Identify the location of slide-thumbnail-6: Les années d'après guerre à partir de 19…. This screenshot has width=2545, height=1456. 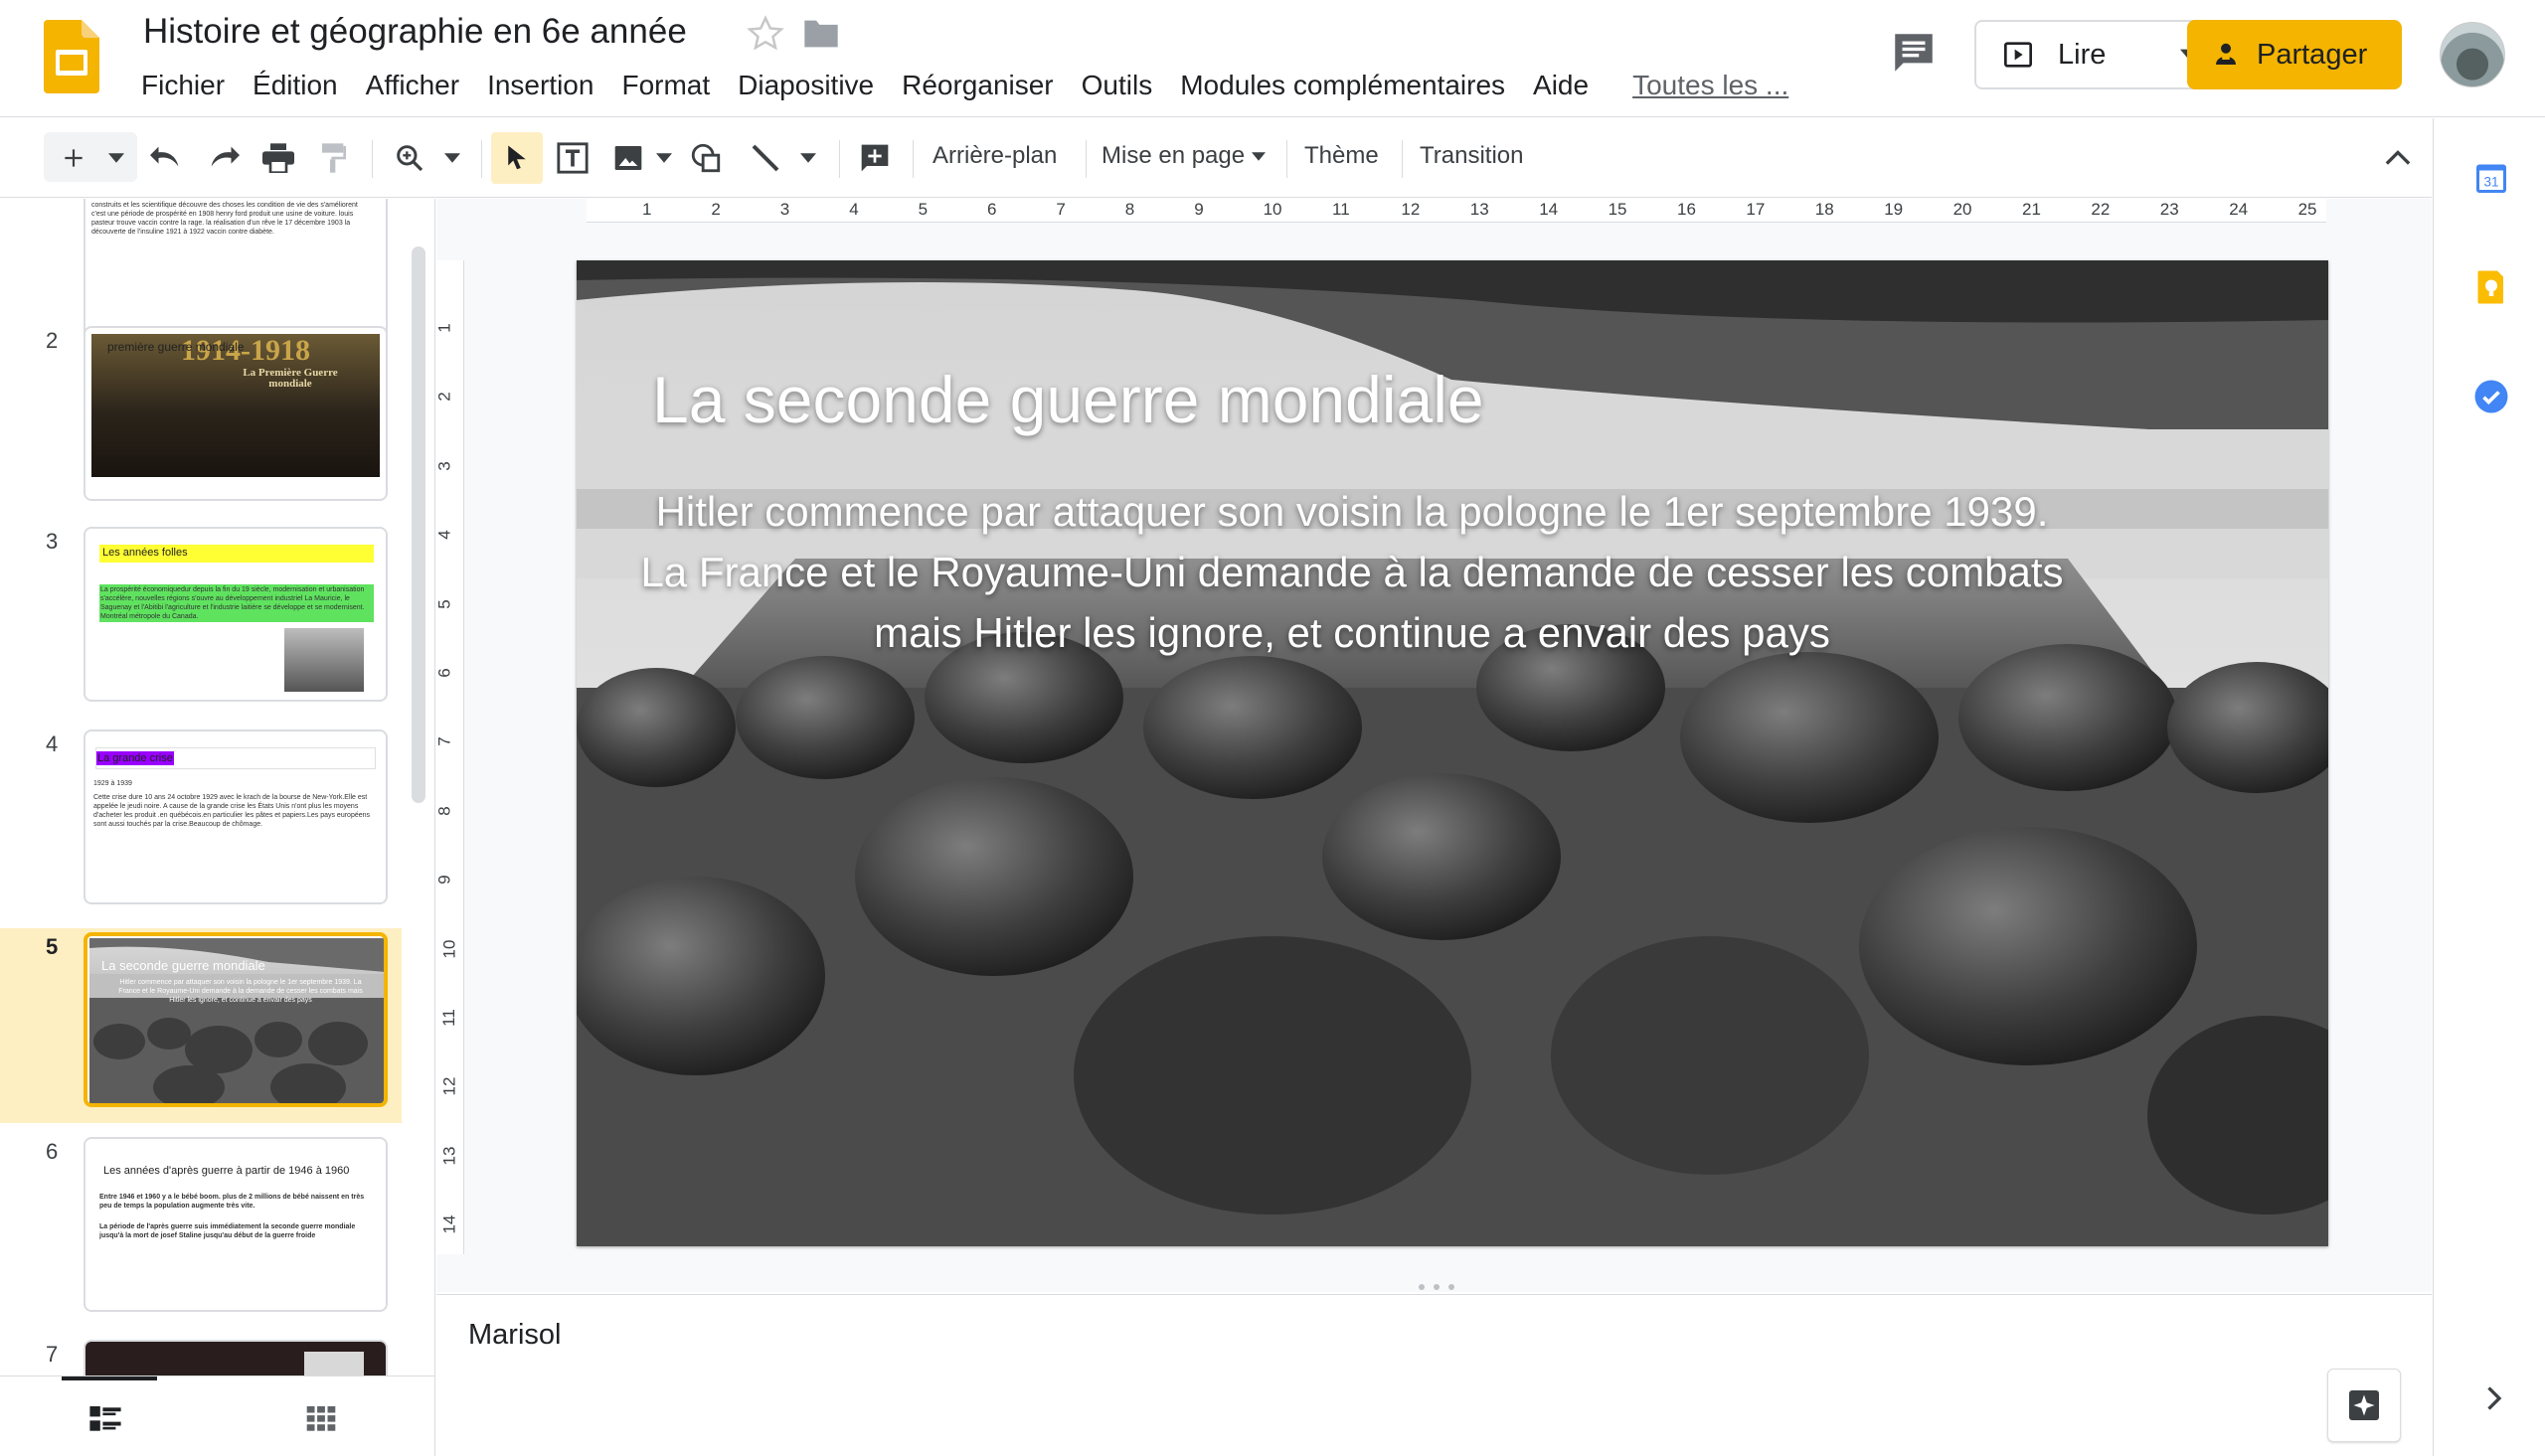
(236, 1224).